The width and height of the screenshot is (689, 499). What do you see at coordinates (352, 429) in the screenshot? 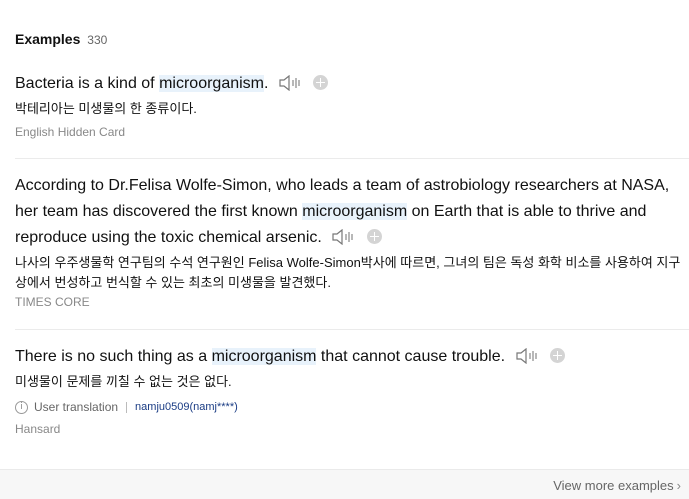
I see `example-source: Hansard` at bounding box center [352, 429].